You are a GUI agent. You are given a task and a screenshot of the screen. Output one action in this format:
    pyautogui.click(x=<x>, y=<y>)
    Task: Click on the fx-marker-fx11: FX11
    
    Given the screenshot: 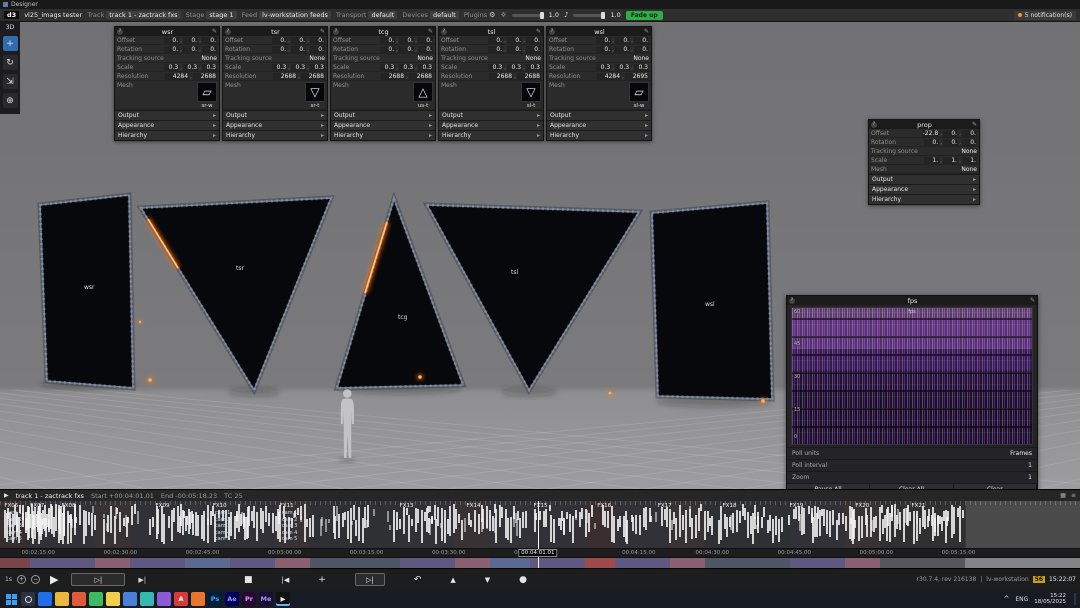 What is the action you would take?
    pyautogui.click(x=287, y=506)
    